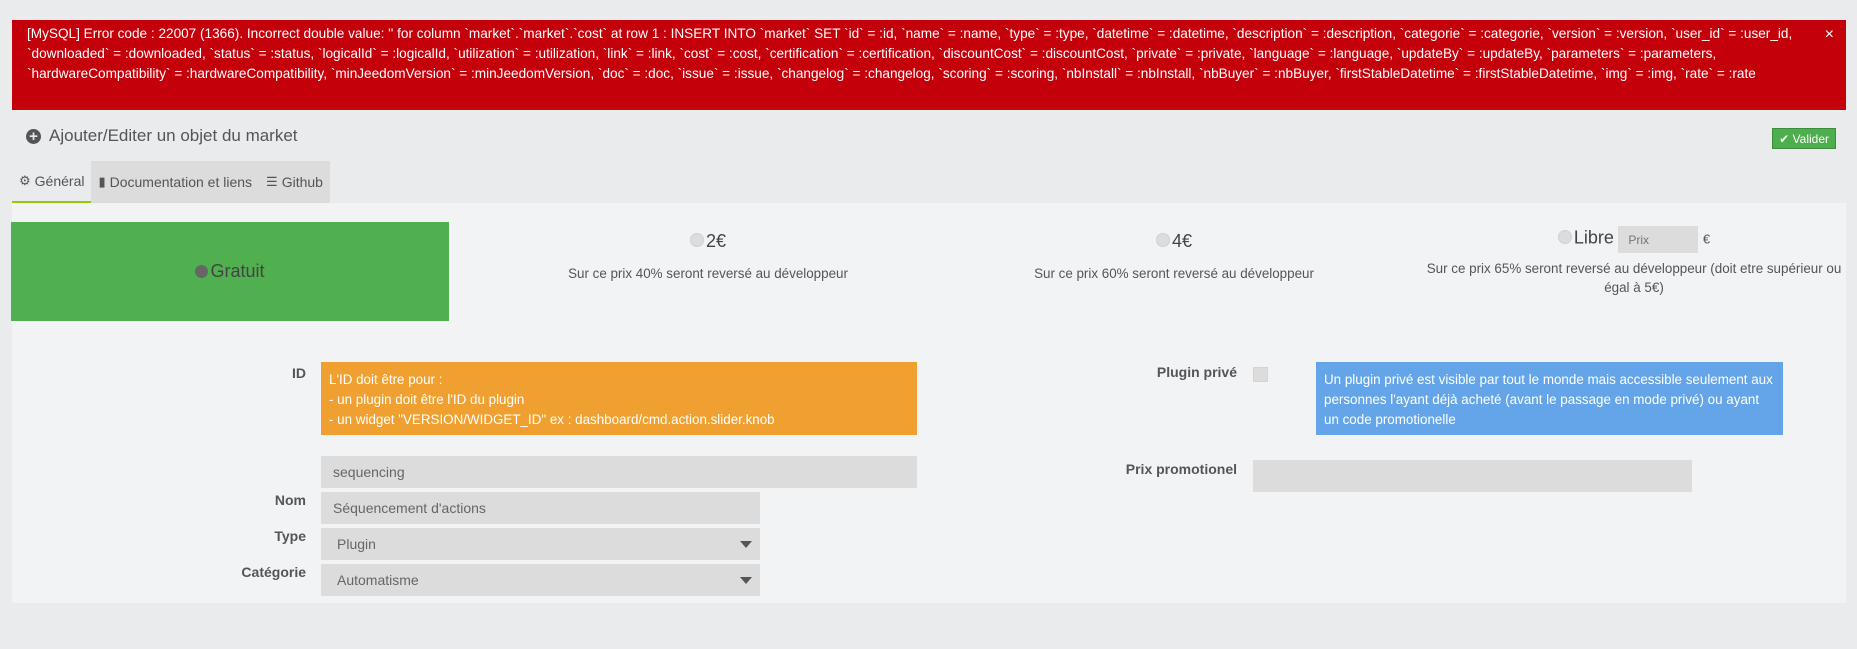  What do you see at coordinates (386, 379) in the screenshot?
I see `id-help-line: L'ID doit être pour :` at bounding box center [386, 379].